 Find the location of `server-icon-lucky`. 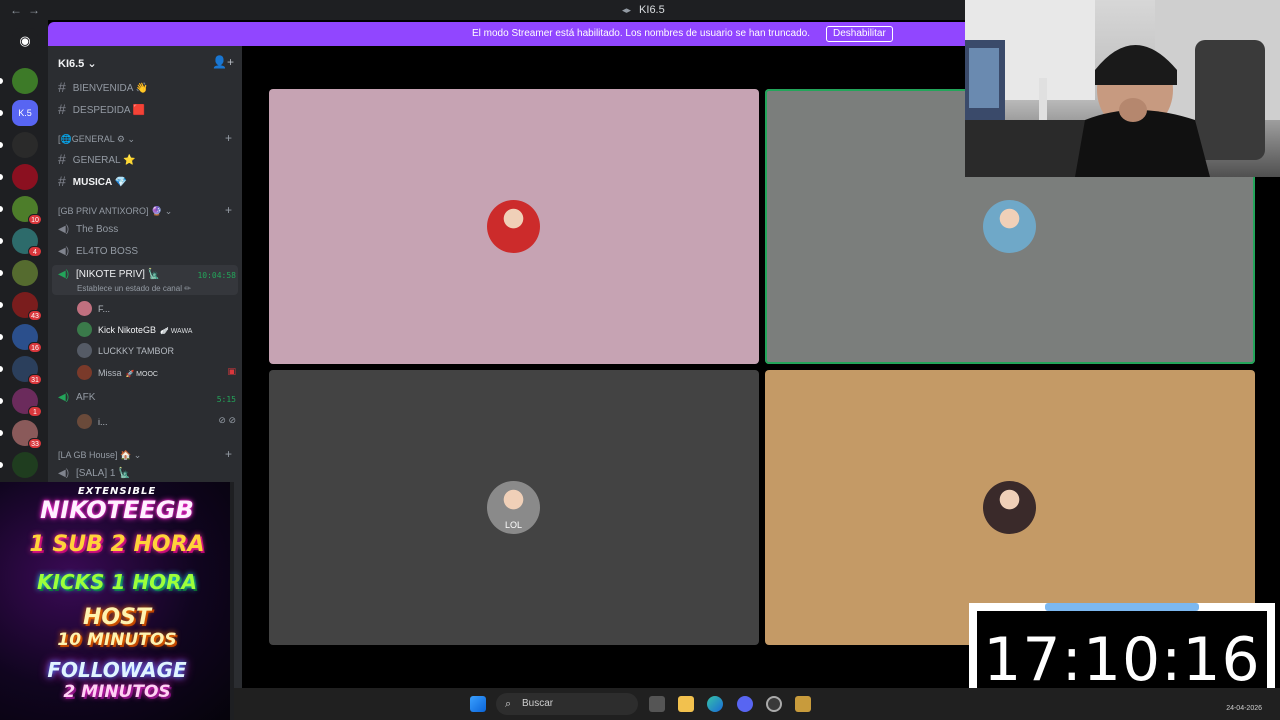

server-icon-lucky is located at coordinates (19, 81).